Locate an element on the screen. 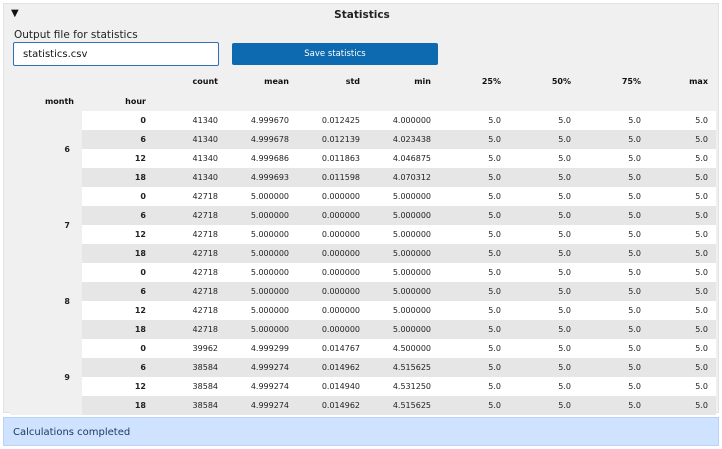 This screenshot has width=722, height=449. save-statistics-button: Save statistics is located at coordinates (335, 54).